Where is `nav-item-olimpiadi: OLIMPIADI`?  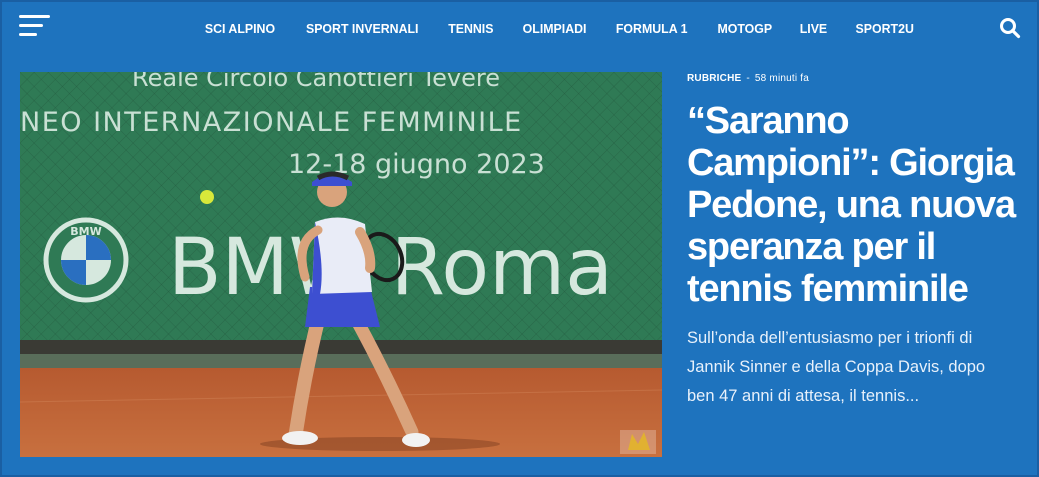 nav-item-olimpiadi: OLIMPIADI is located at coordinates (555, 28).